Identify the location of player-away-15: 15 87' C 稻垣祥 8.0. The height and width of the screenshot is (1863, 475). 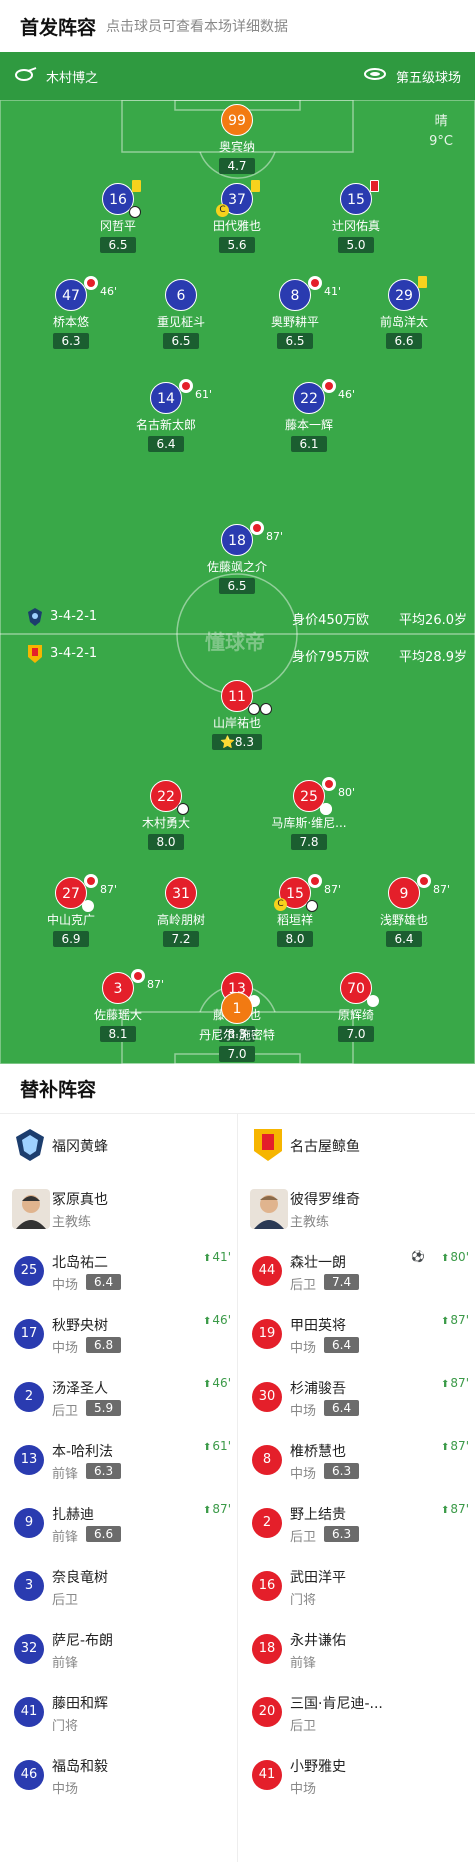
(295, 910).